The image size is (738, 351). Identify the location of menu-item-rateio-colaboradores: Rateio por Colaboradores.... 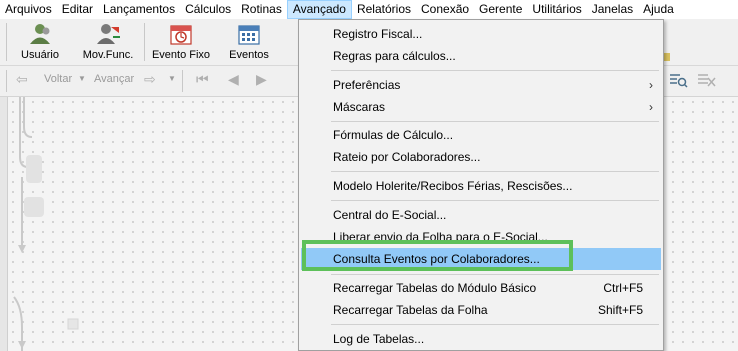
(481, 157).